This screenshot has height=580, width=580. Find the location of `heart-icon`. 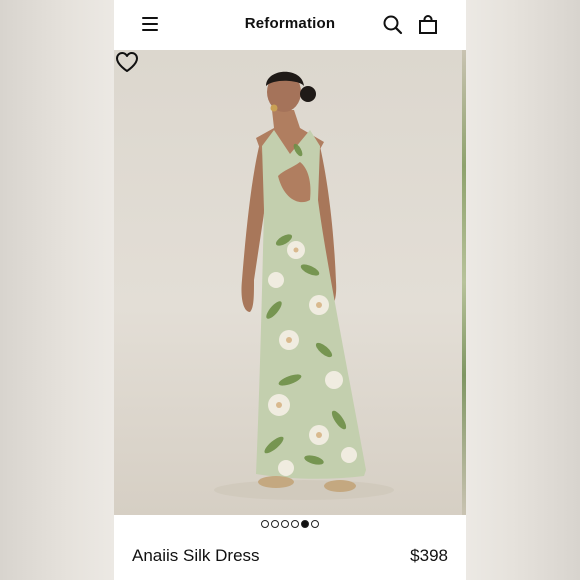

heart-icon is located at coordinates (127, 62).